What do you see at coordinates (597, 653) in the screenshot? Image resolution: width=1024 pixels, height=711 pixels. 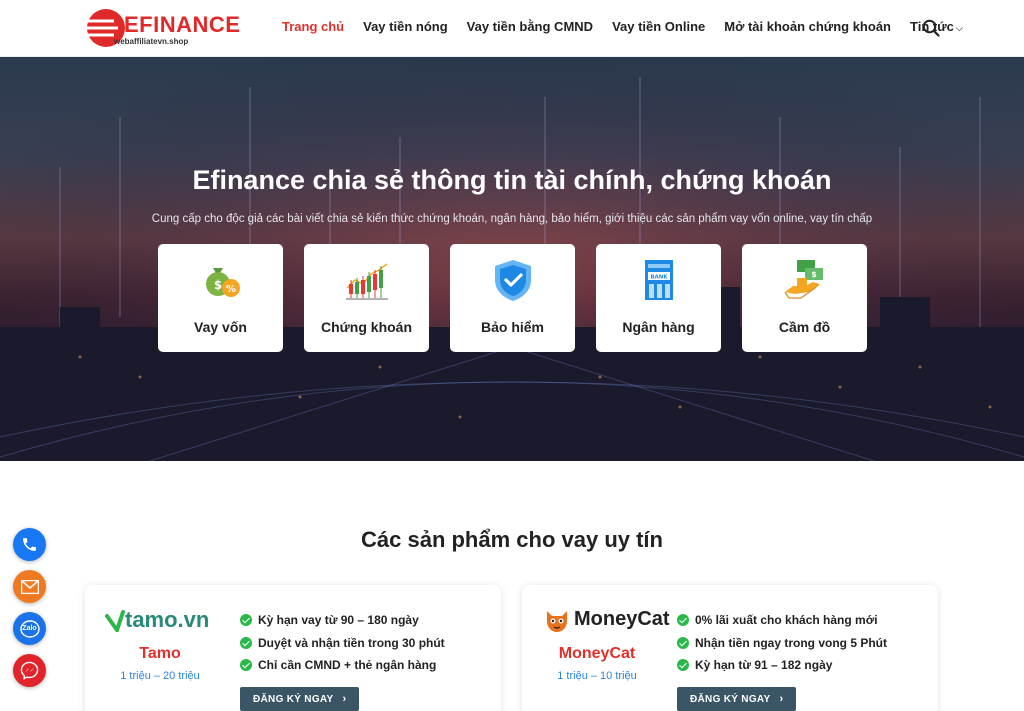 I see `product-name: MoneyCat` at bounding box center [597, 653].